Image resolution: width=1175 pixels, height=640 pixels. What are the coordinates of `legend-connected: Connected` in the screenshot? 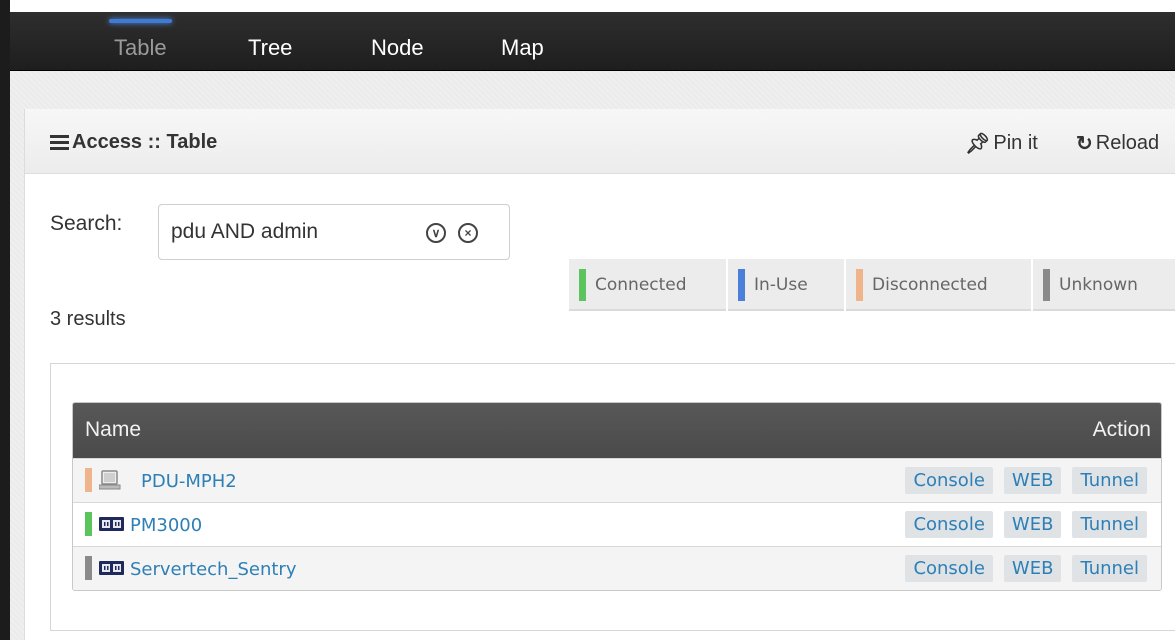 It's located at (648, 285).